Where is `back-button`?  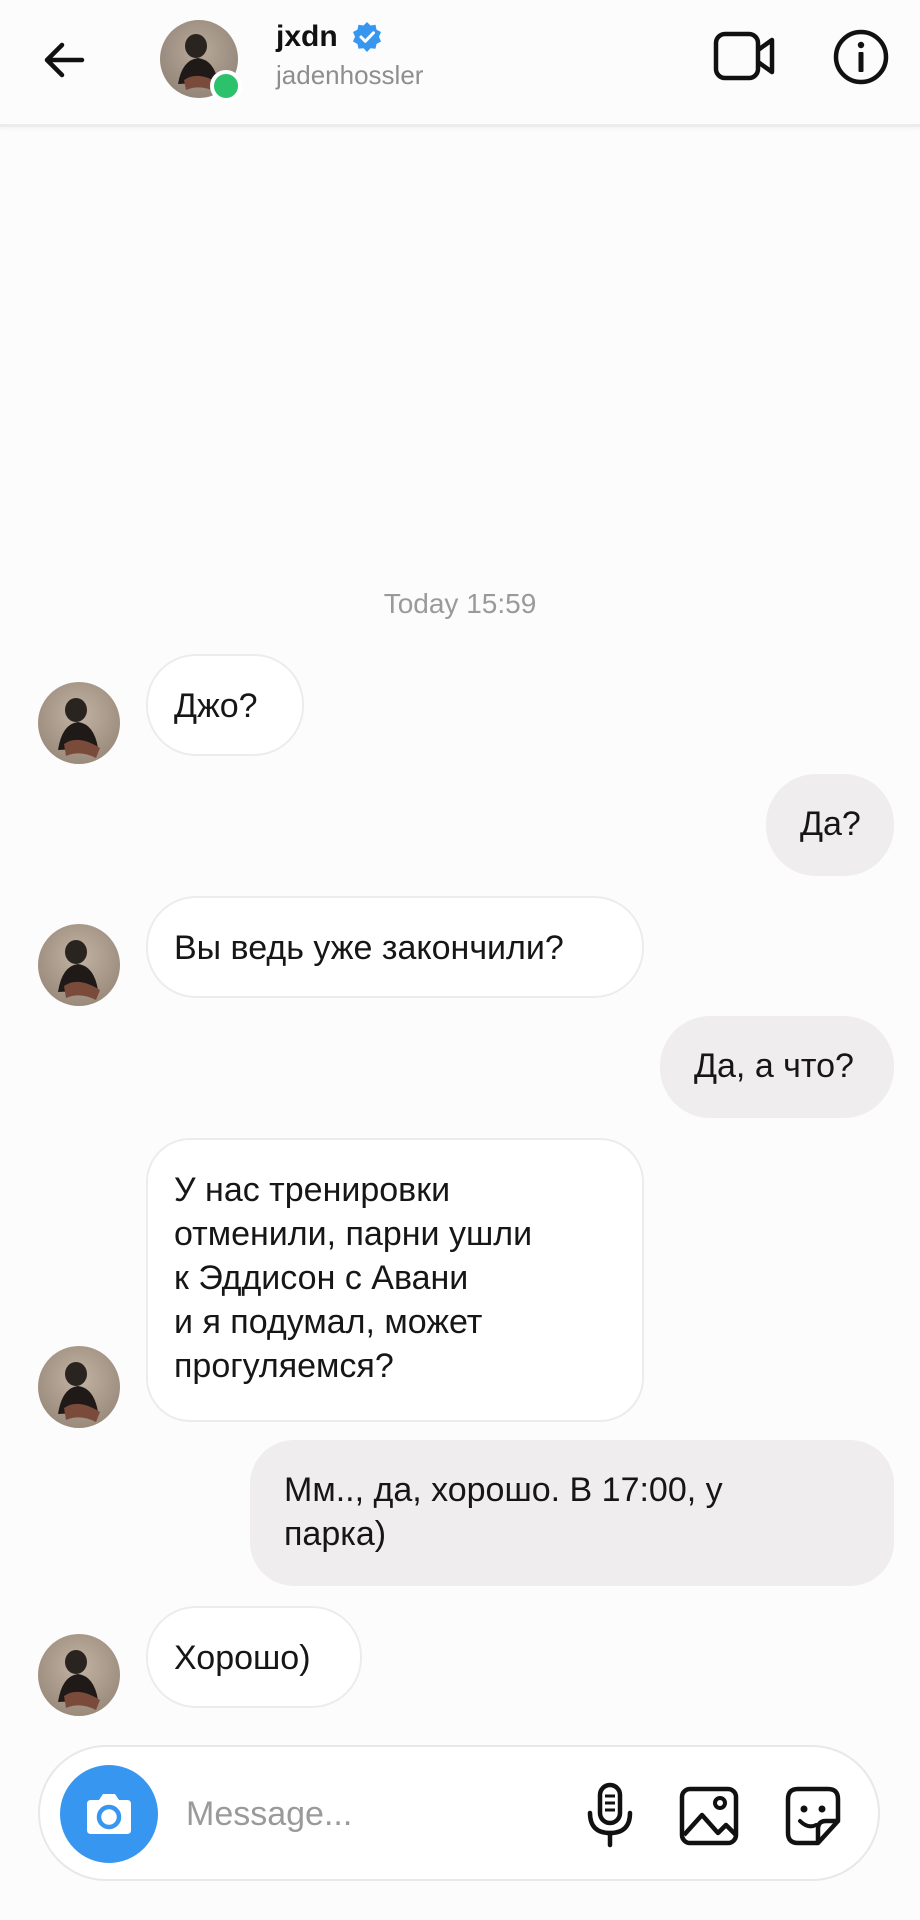
back-button is located at coordinates (64, 60).